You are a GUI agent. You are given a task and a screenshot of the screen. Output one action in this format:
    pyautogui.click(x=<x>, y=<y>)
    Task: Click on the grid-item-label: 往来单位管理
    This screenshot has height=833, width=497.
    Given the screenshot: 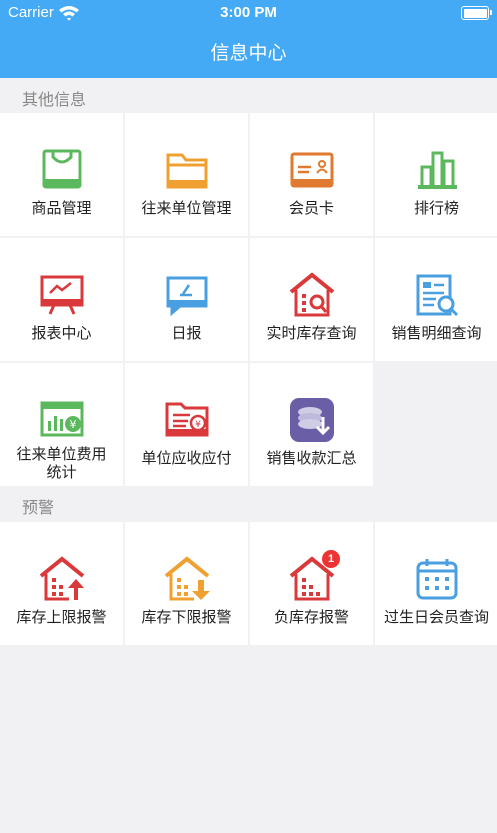 What is the action you would take?
    pyautogui.click(x=186, y=208)
    